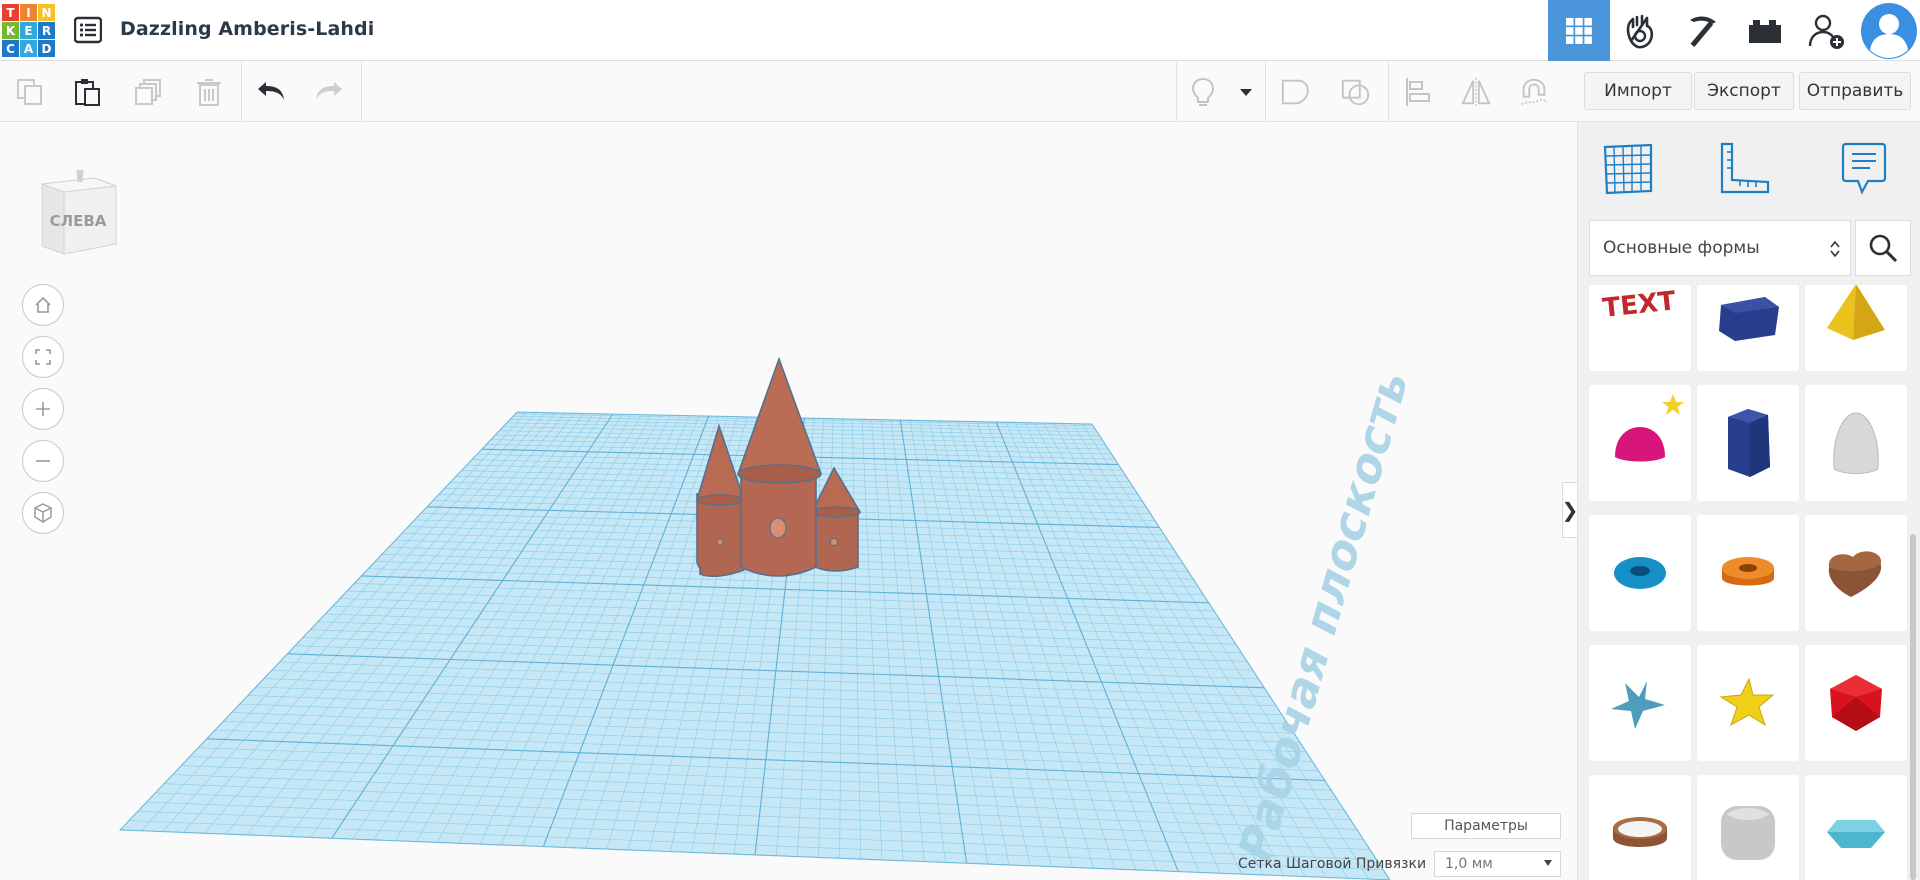  Describe the element at coordinates (10, 12) in the screenshot. I see `logo-letter: T` at that location.